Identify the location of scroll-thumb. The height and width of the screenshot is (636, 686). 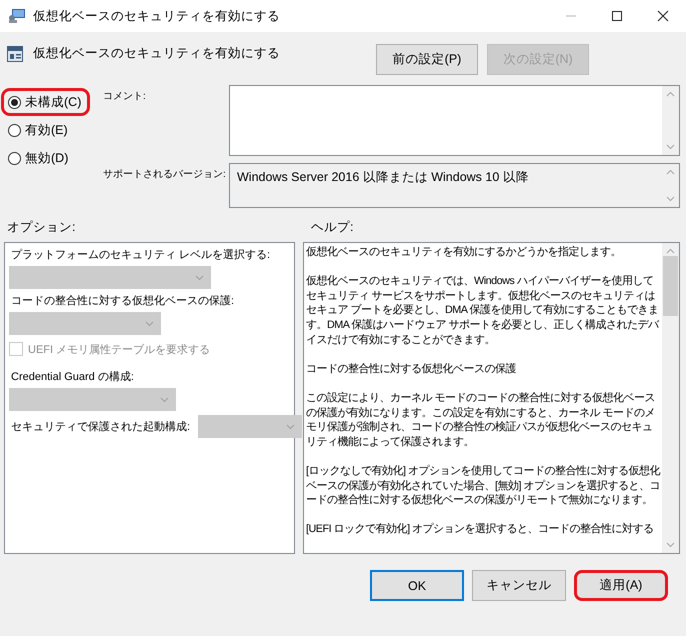
(670, 286).